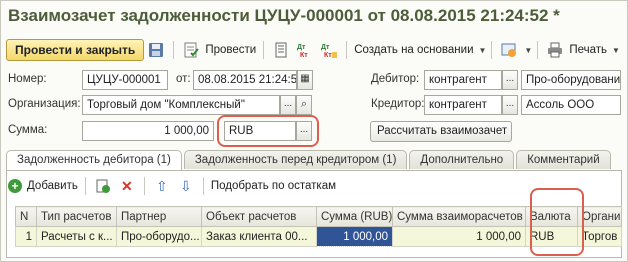 Image resolution: width=628 pixels, height=262 pixels. I want to click on column-header-amount: Сумма (RUB), so click(354, 216).